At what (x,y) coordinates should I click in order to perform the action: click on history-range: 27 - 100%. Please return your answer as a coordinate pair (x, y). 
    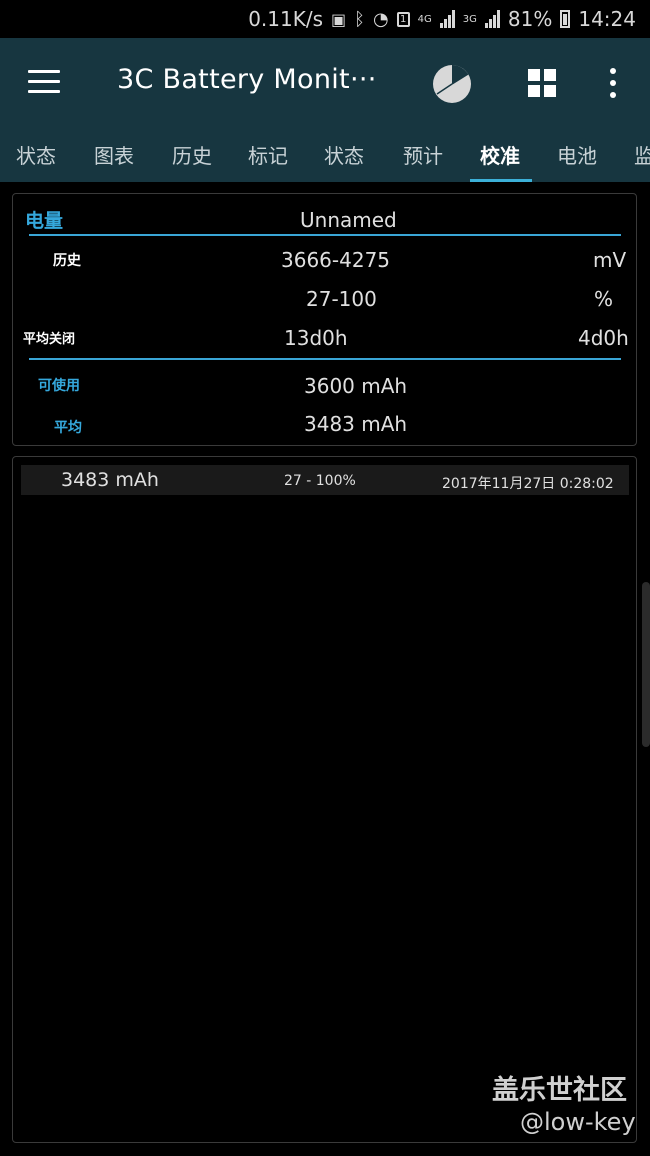
    Looking at the image, I should click on (320, 481).